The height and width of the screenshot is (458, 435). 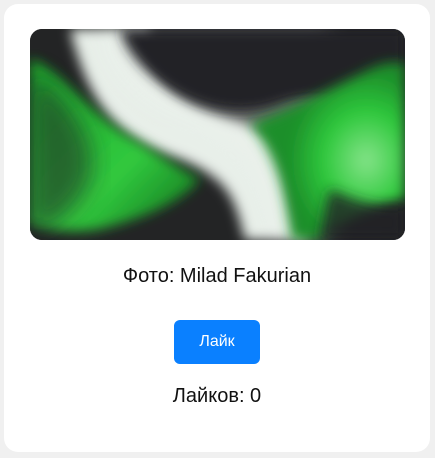 What do you see at coordinates (217, 276) in the screenshot?
I see `photo-credit: Фото: Milad Fakurian` at bounding box center [217, 276].